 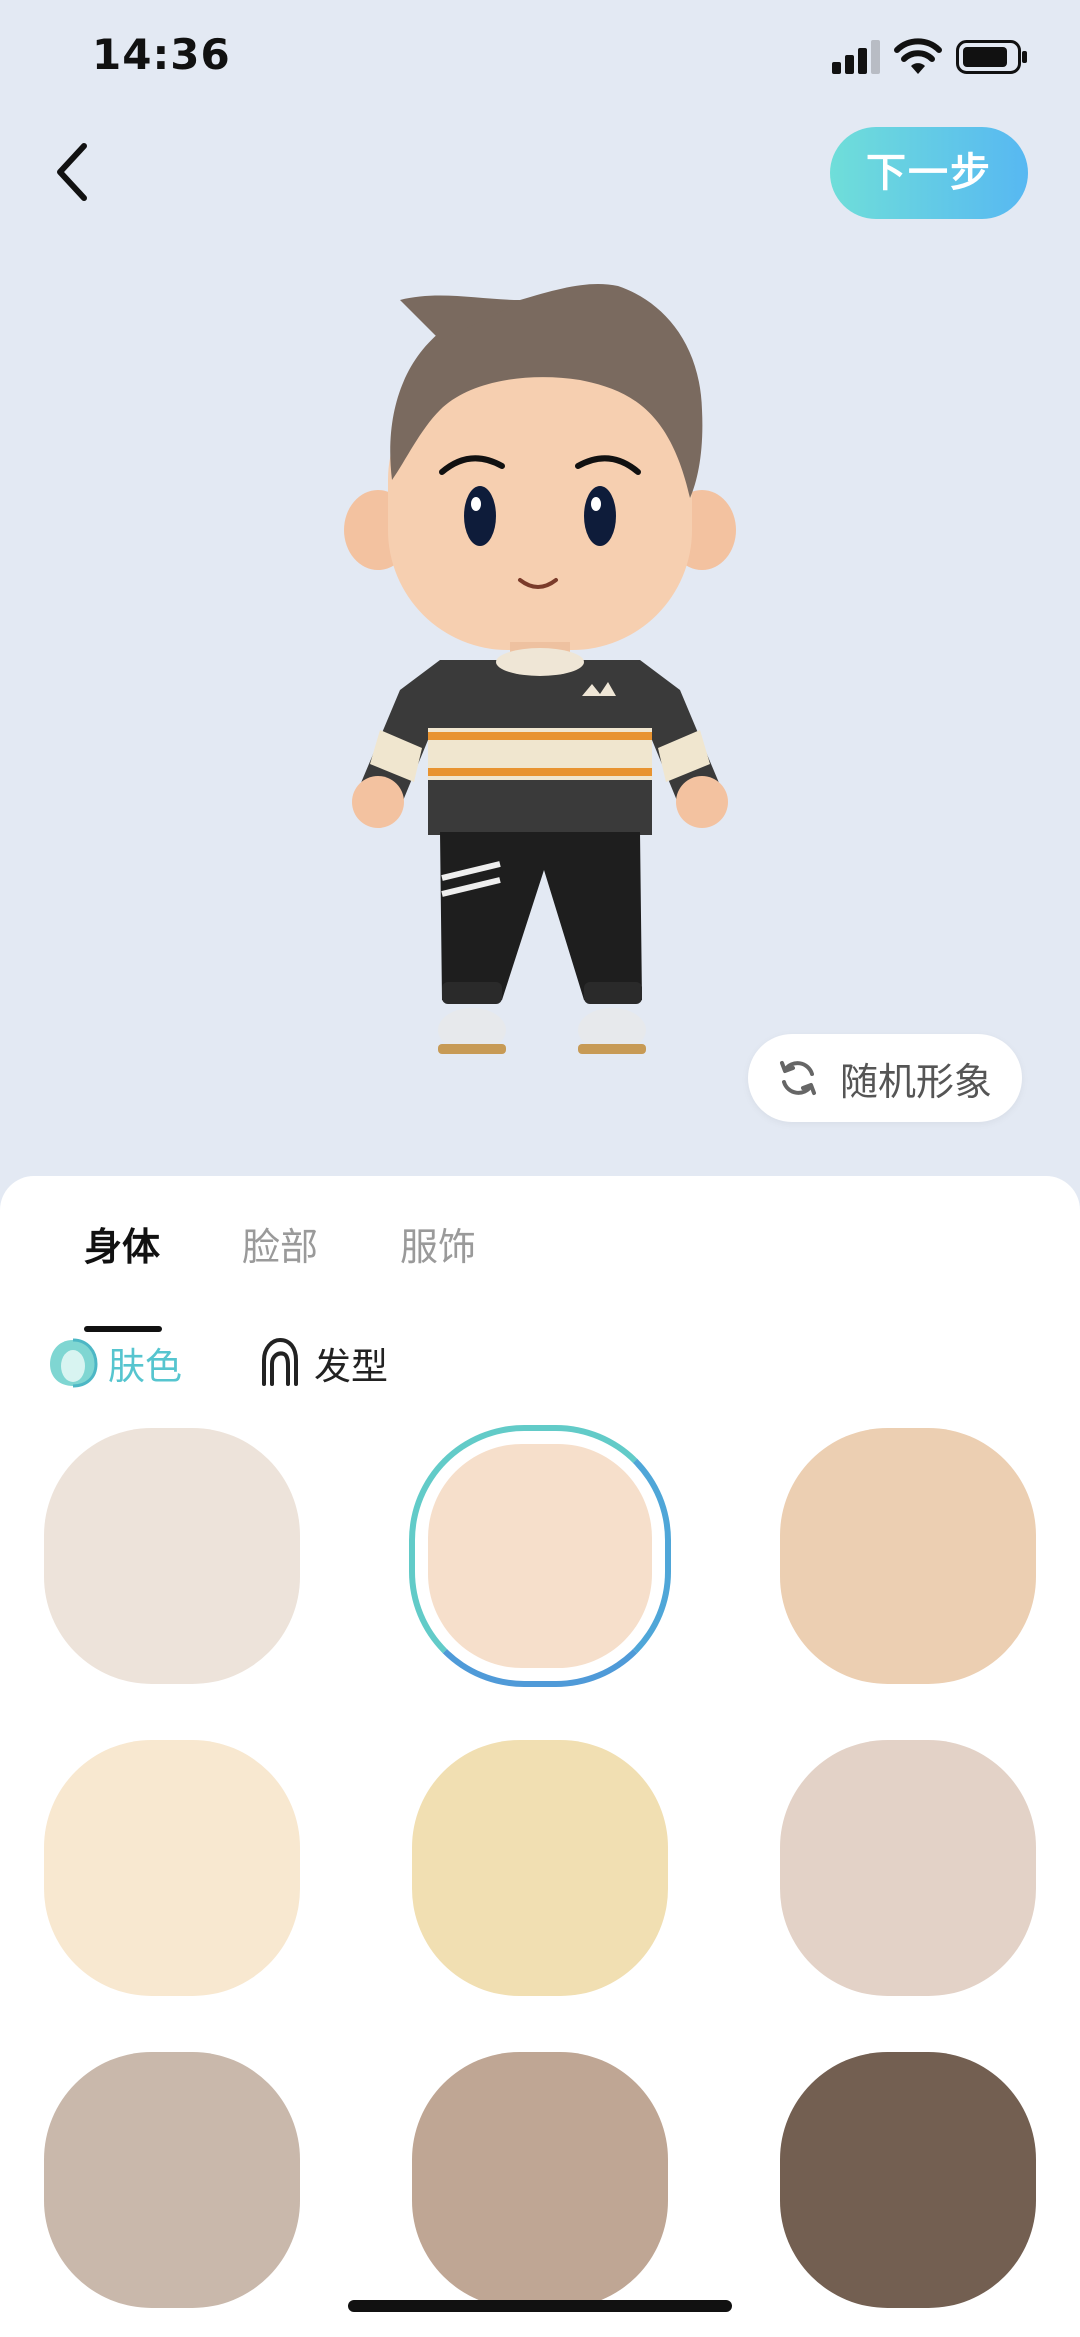 I want to click on random-avatar-button: 随机形象, so click(x=885, y=1078).